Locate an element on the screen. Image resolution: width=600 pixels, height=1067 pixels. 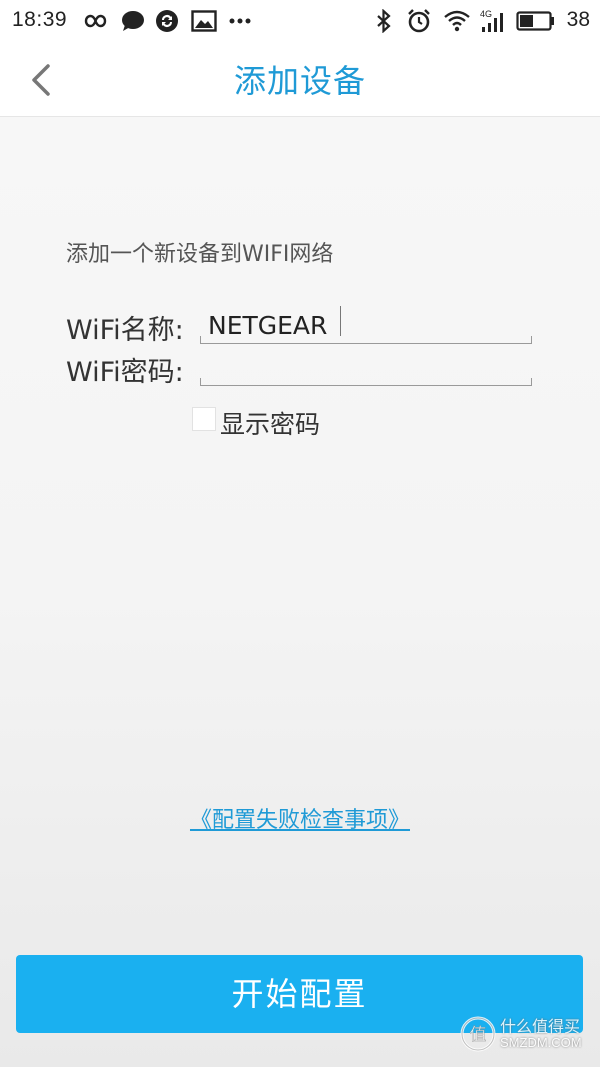
alarm-icon is located at coordinates (419, 21).